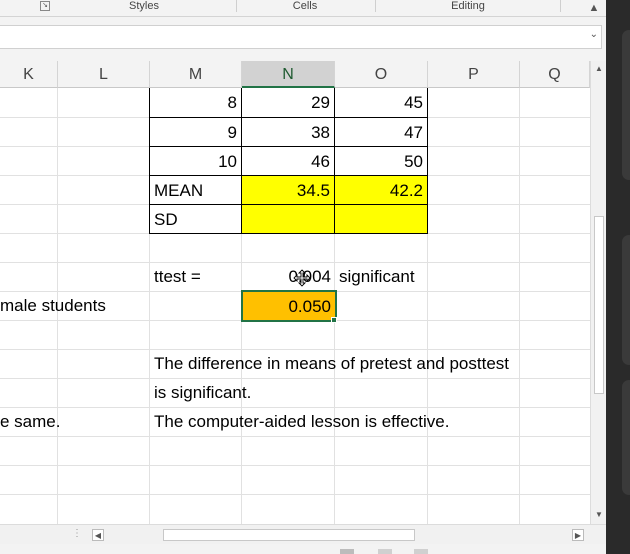  What do you see at coordinates (599, 69) in the screenshot?
I see `up-arrow-icon: ▲` at bounding box center [599, 69].